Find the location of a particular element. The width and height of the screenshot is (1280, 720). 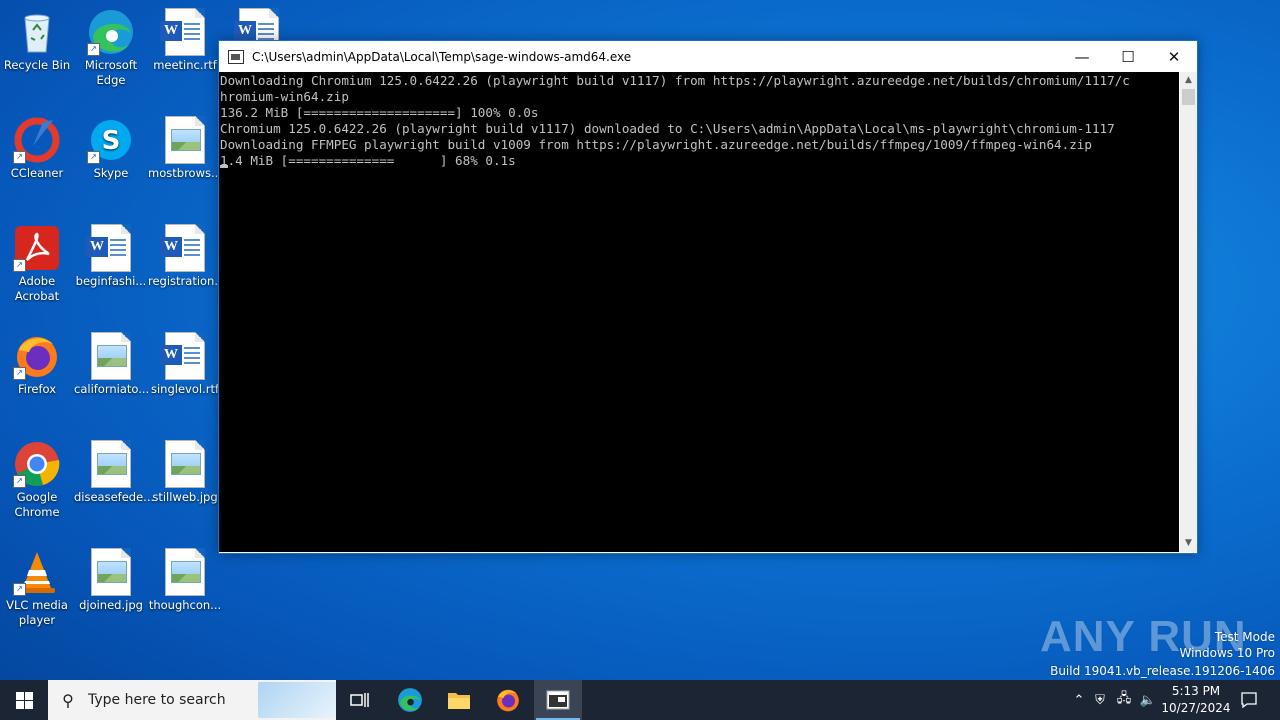

desktop-icon-adobe-acrobat: ↗ Adobe Acrobat is located at coordinates (37, 264).